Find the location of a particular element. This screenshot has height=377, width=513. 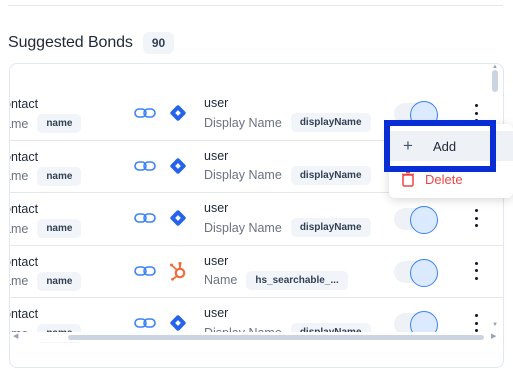

count-badge: 90 is located at coordinates (158, 43).